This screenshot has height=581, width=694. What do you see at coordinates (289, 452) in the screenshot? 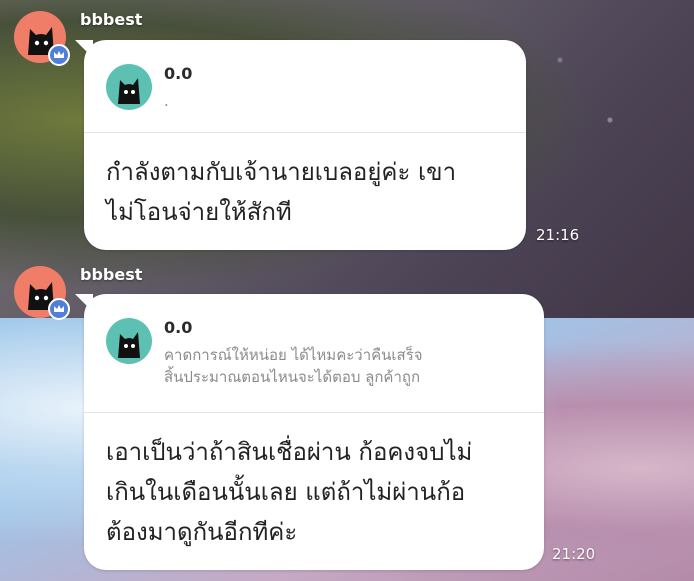
I see `message-line: เอาเป็นว่าถ้าสินเชื่อผ่าน ก้อคงจบไม่` at bounding box center [289, 452].